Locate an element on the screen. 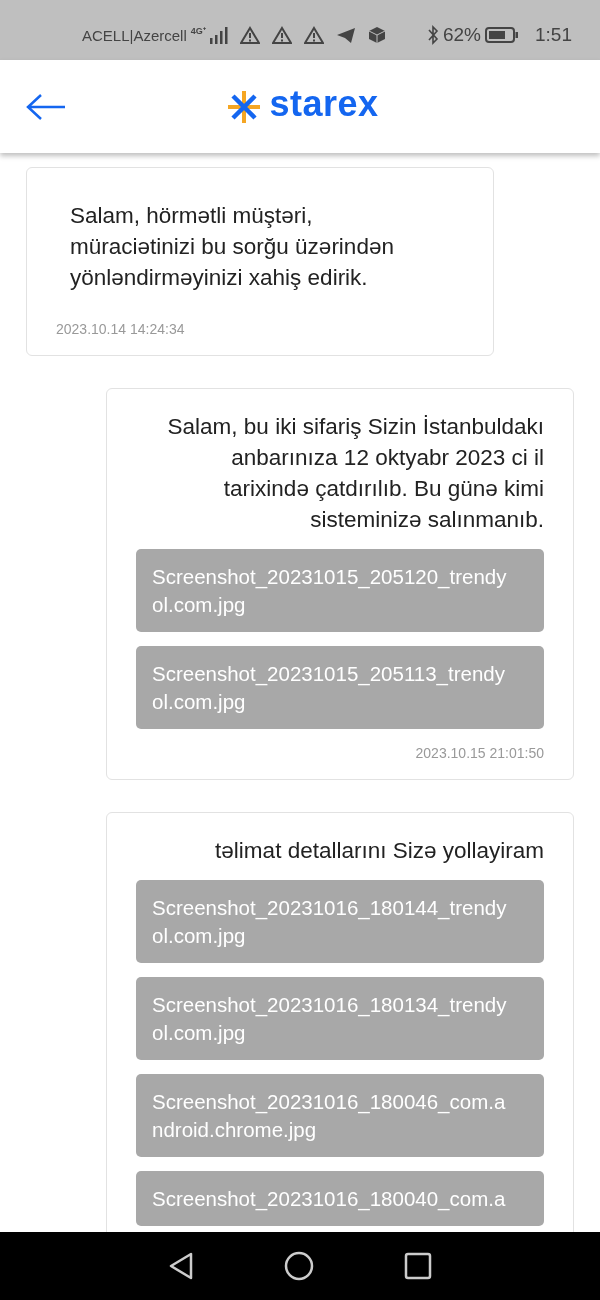 This screenshot has width=600, height=1300. recents-square-icon is located at coordinates (418, 1266).